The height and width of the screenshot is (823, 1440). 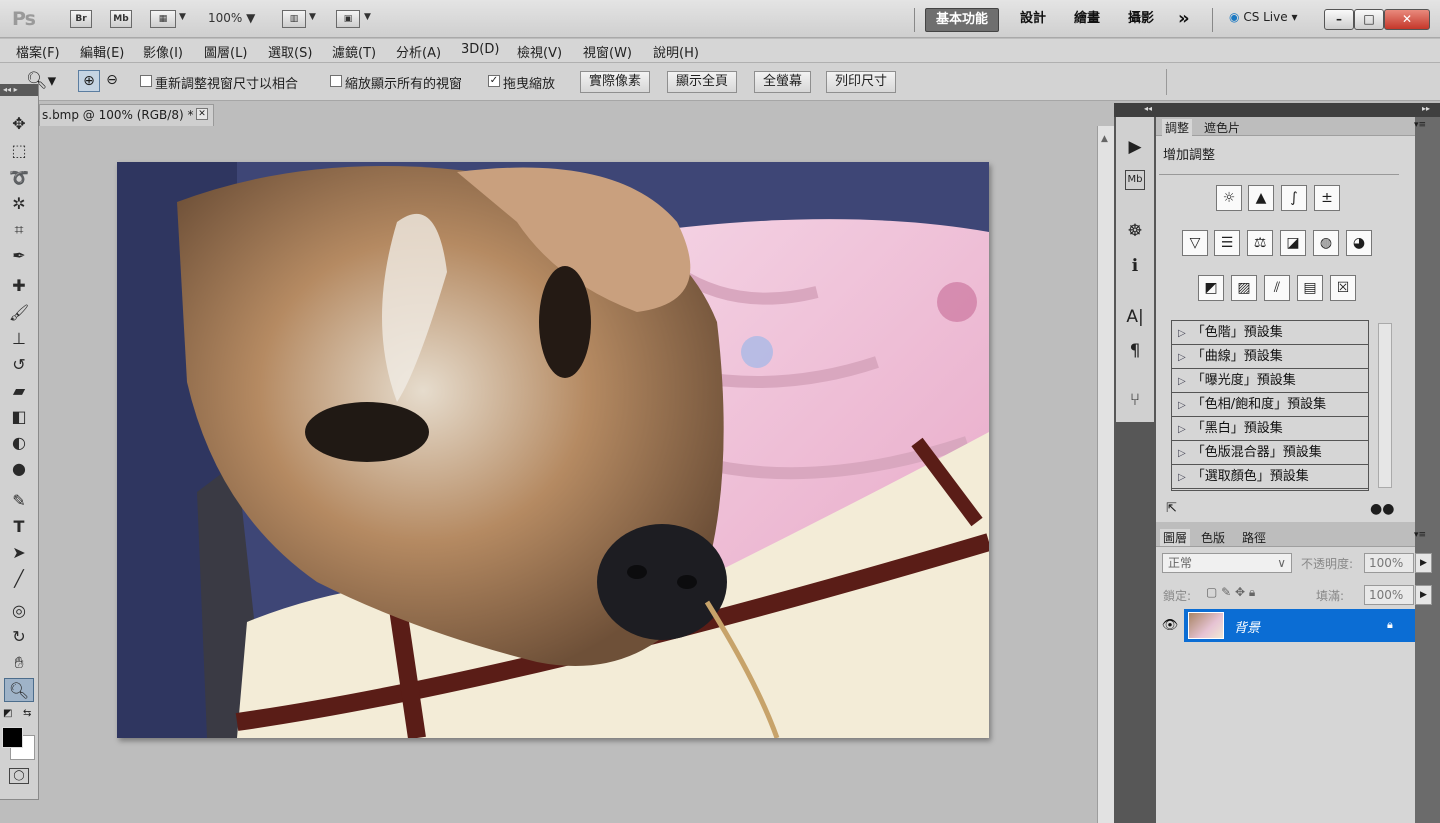 What do you see at coordinates (1184, 20) in the screenshot?
I see `more-workspaces-icon: »` at bounding box center [1184, 20].